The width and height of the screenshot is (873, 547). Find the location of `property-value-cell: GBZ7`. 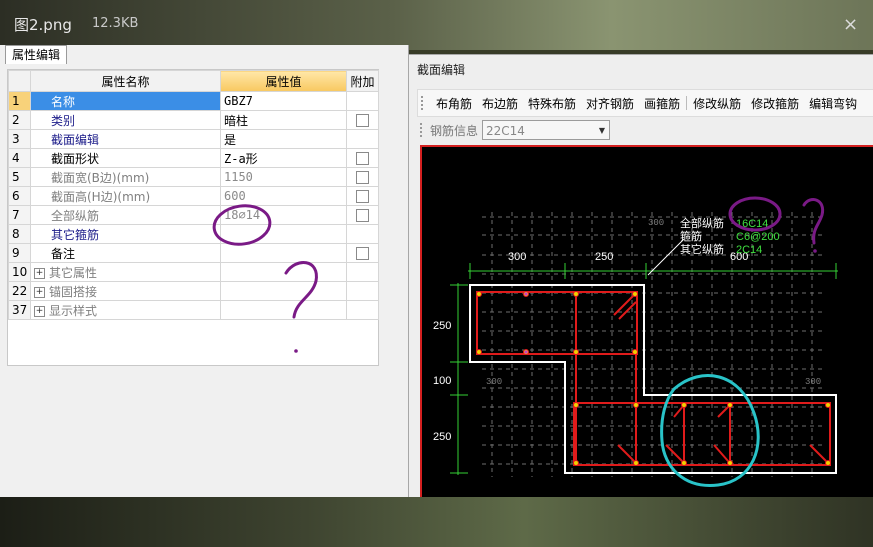

property-value-cell: GBZ7 is located at coordinates (283, 101).